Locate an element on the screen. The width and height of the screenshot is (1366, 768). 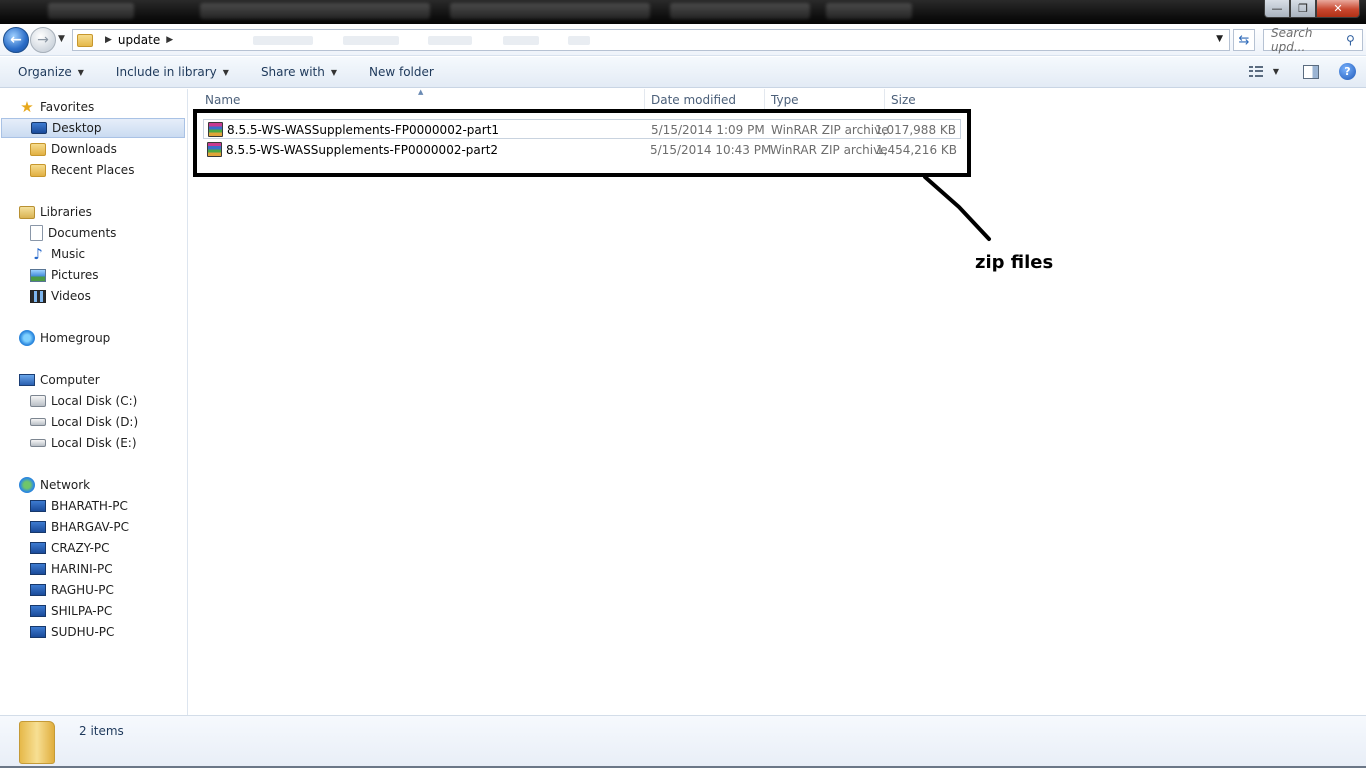
nav-label: Libraries is located at coordinates (66, 212).